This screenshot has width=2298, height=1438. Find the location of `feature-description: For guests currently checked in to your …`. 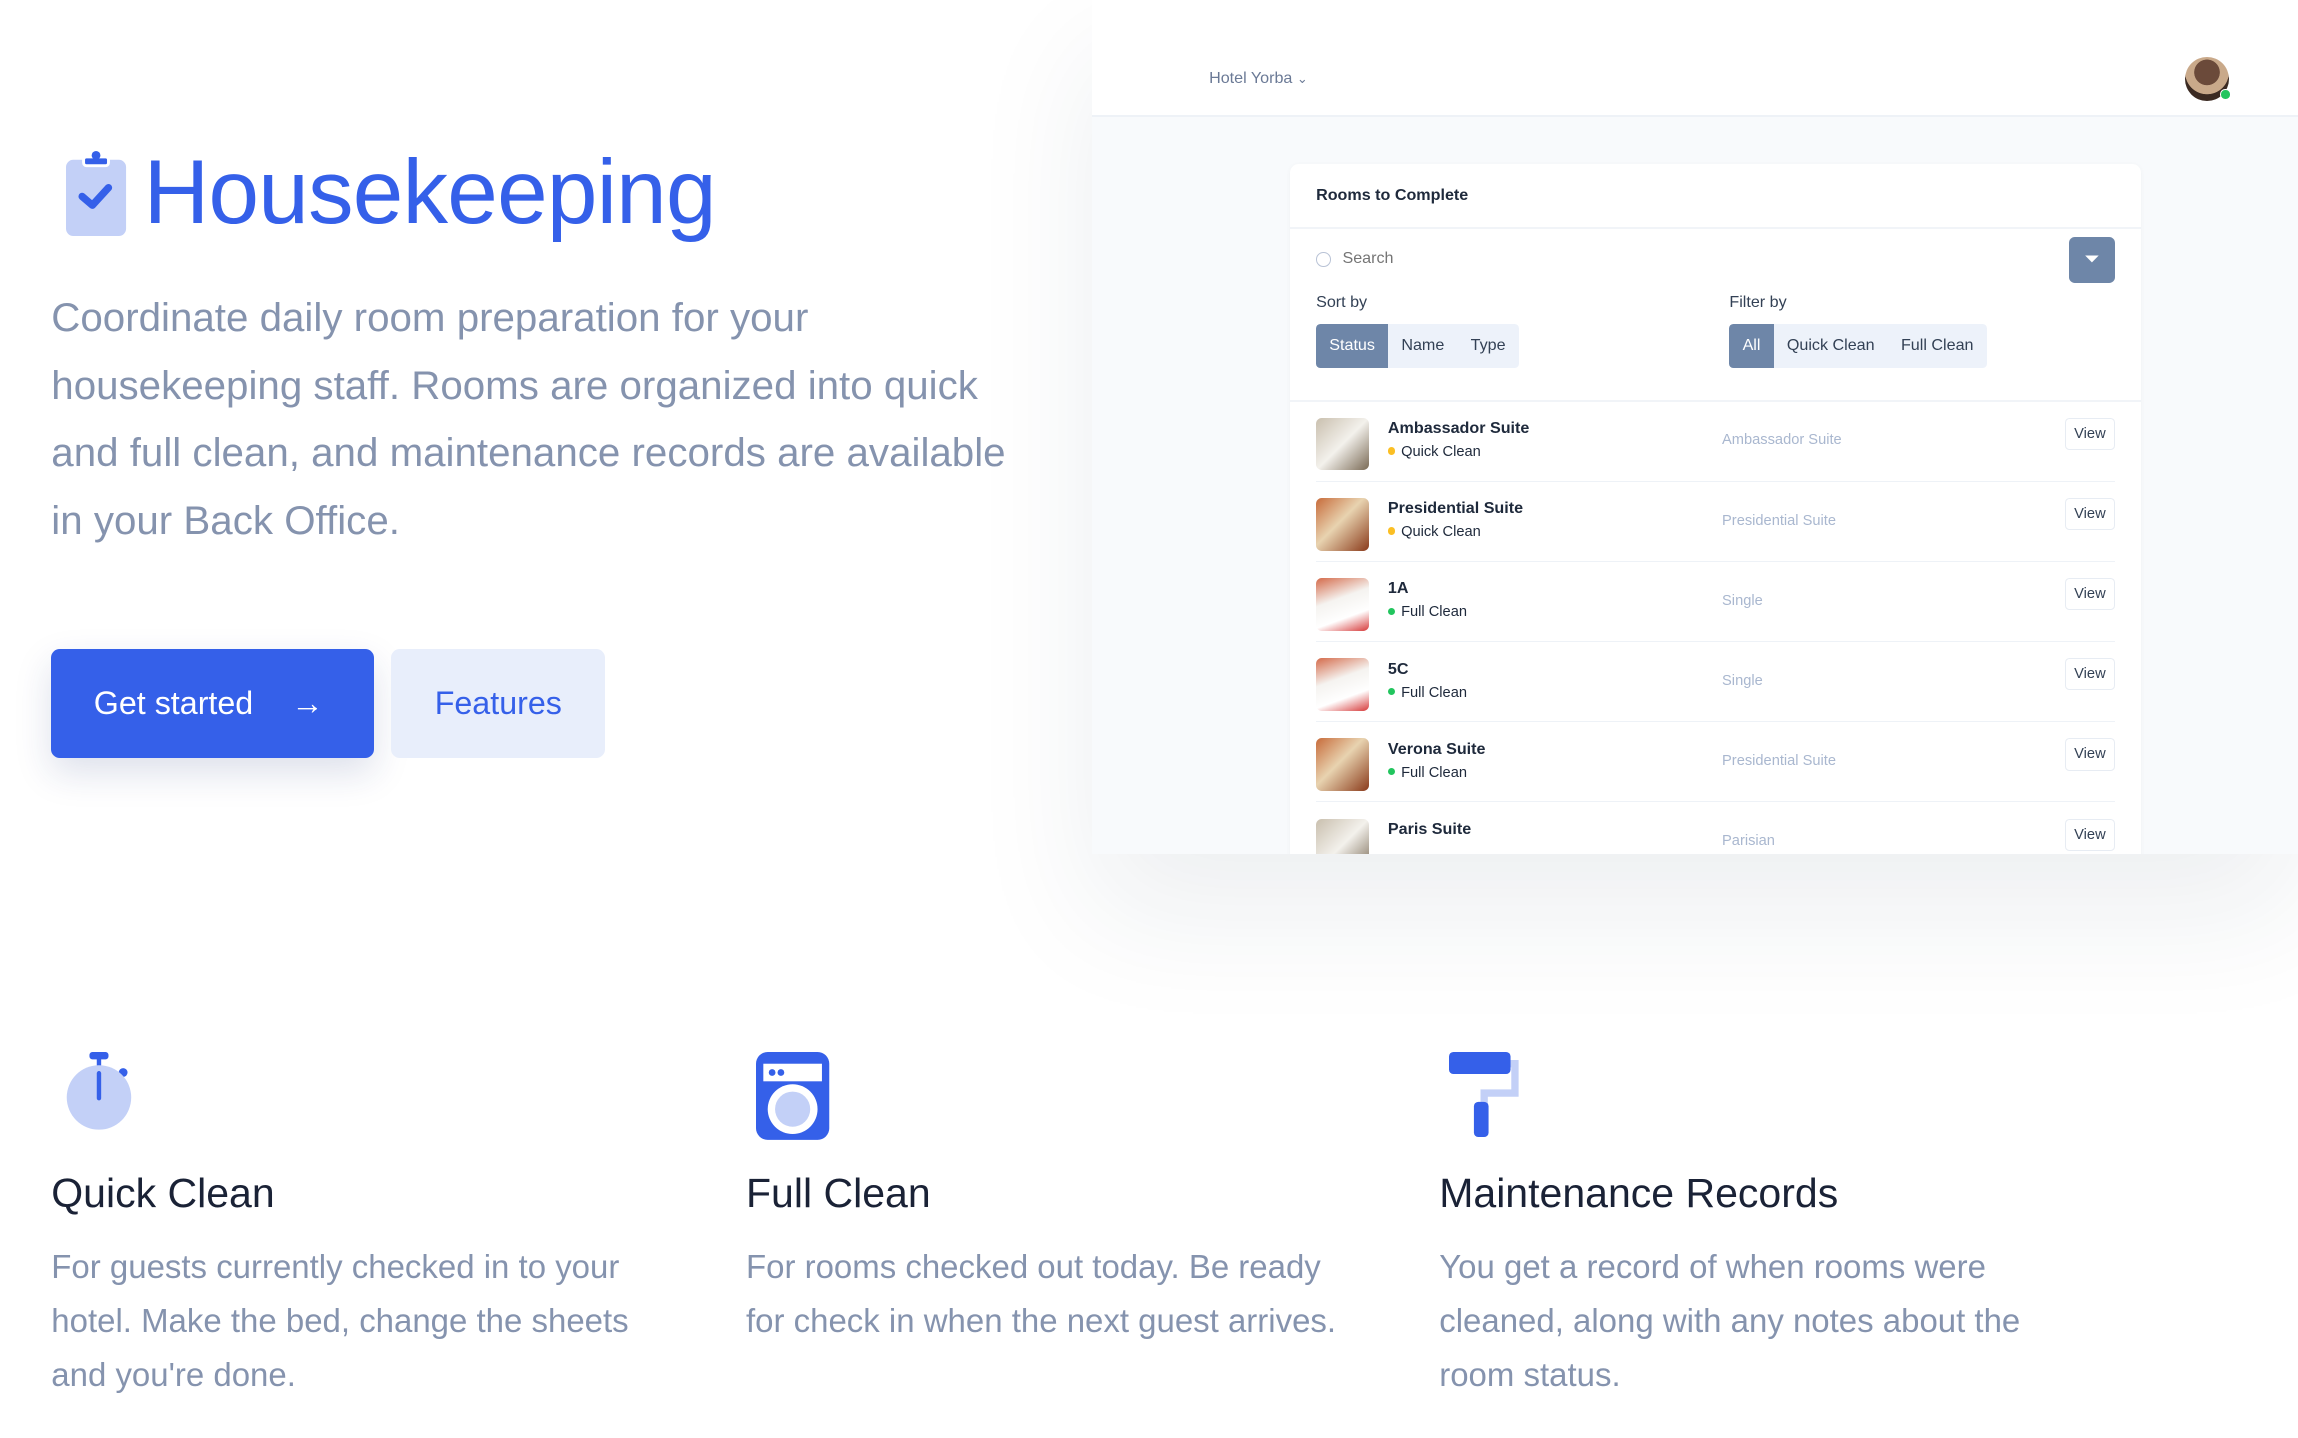

feature-description: For guests currently checked in to your … is located at coordinates (340, 1320).